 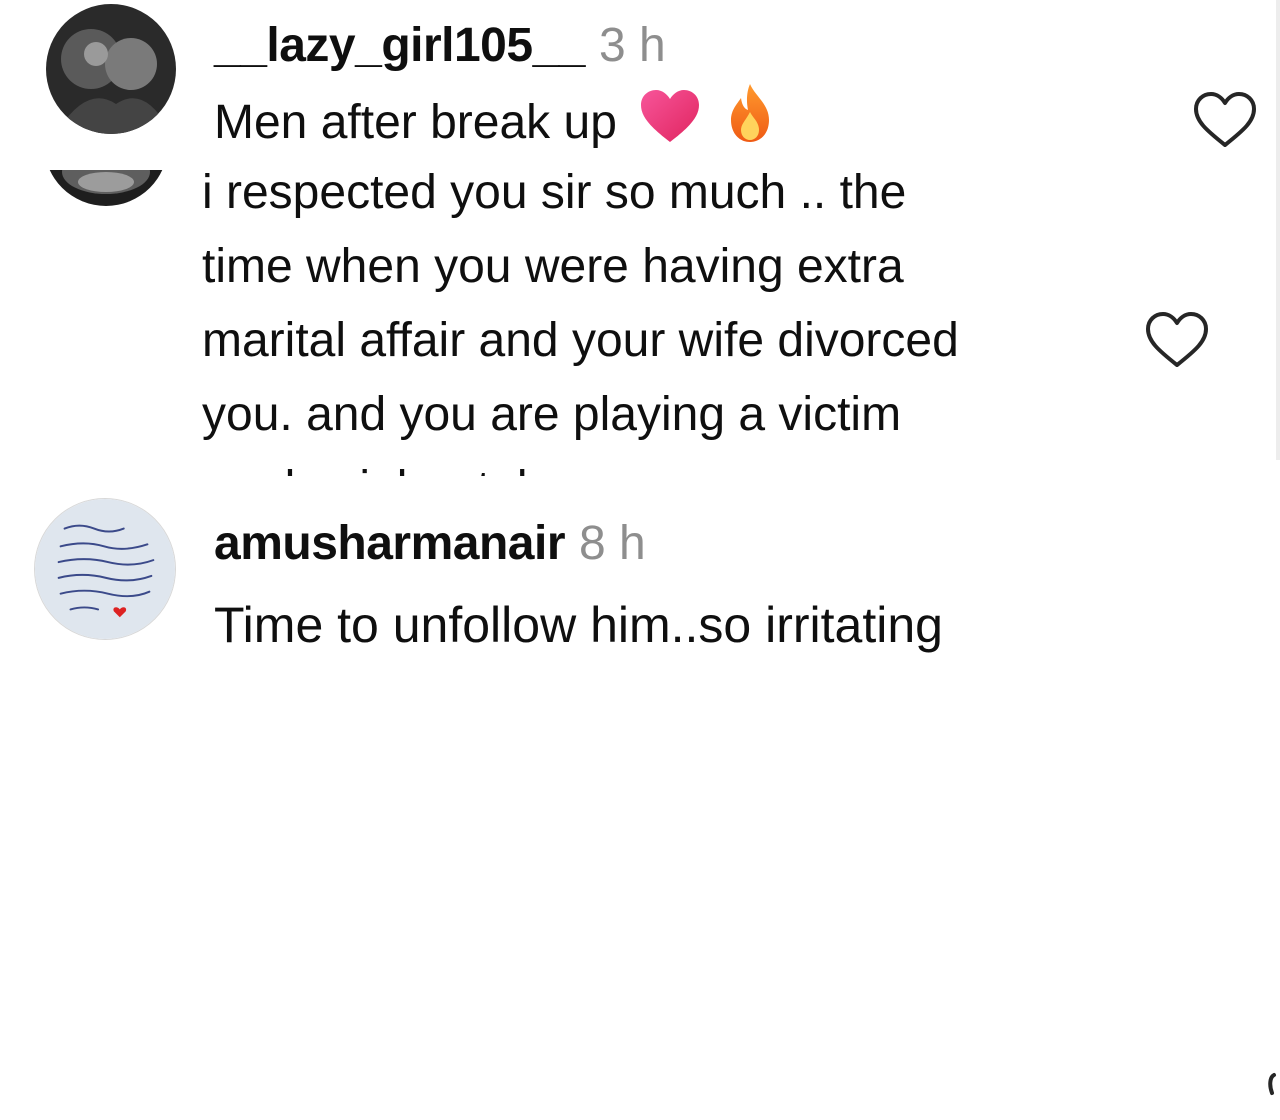 I want to click on comment-text-content: Men after break up, so click(x=415, y=122).